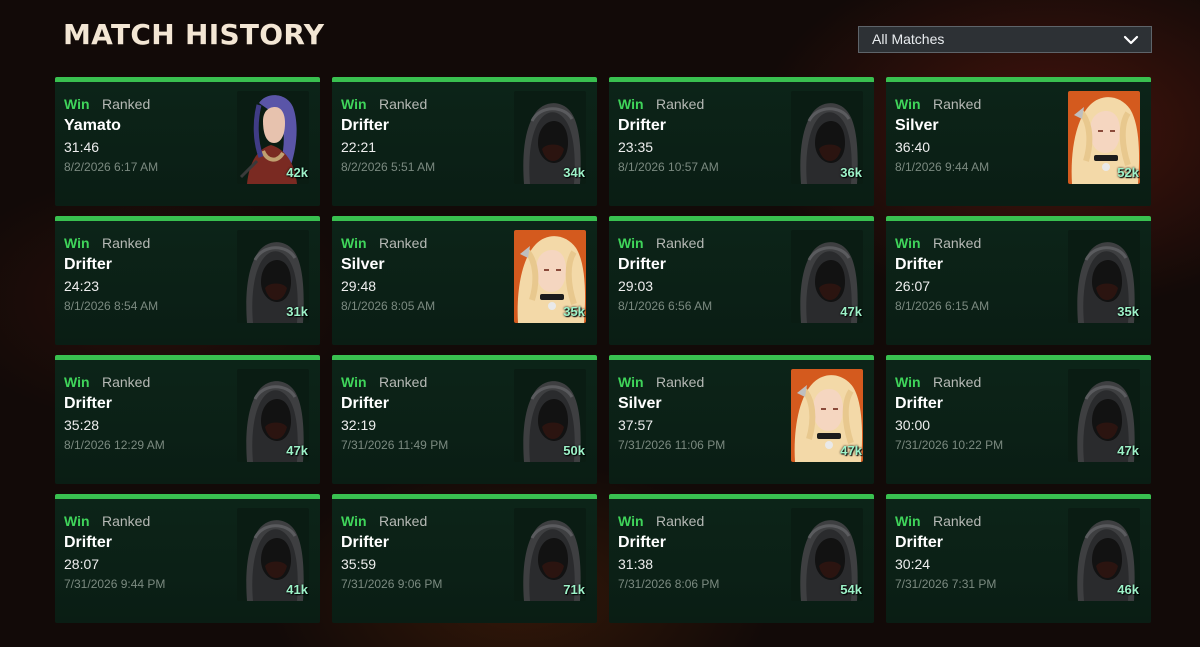 Image resolution: width=1200 pixels, height=647 pixels. Describe the element at coordinates (187, 280) in the screenshot. I see `match-card: Win Ranked Drifter 24:23 8/1/2026 8:54 AM 31k` at that location.